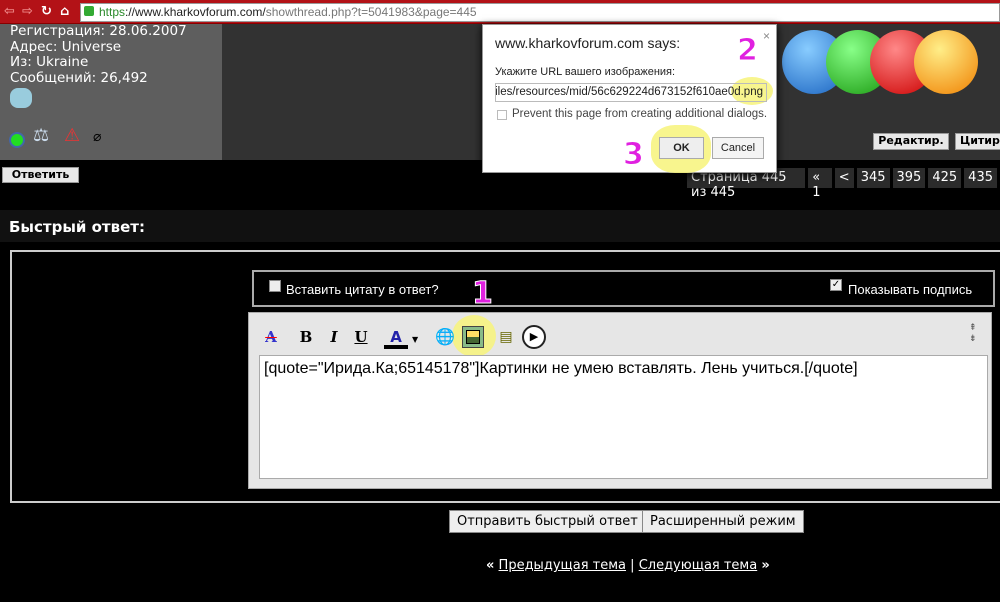  Describe the element at coordinates (195, 12) in the screenshot. I see `url-host: ://www.kharkovforum.com/` at that location.